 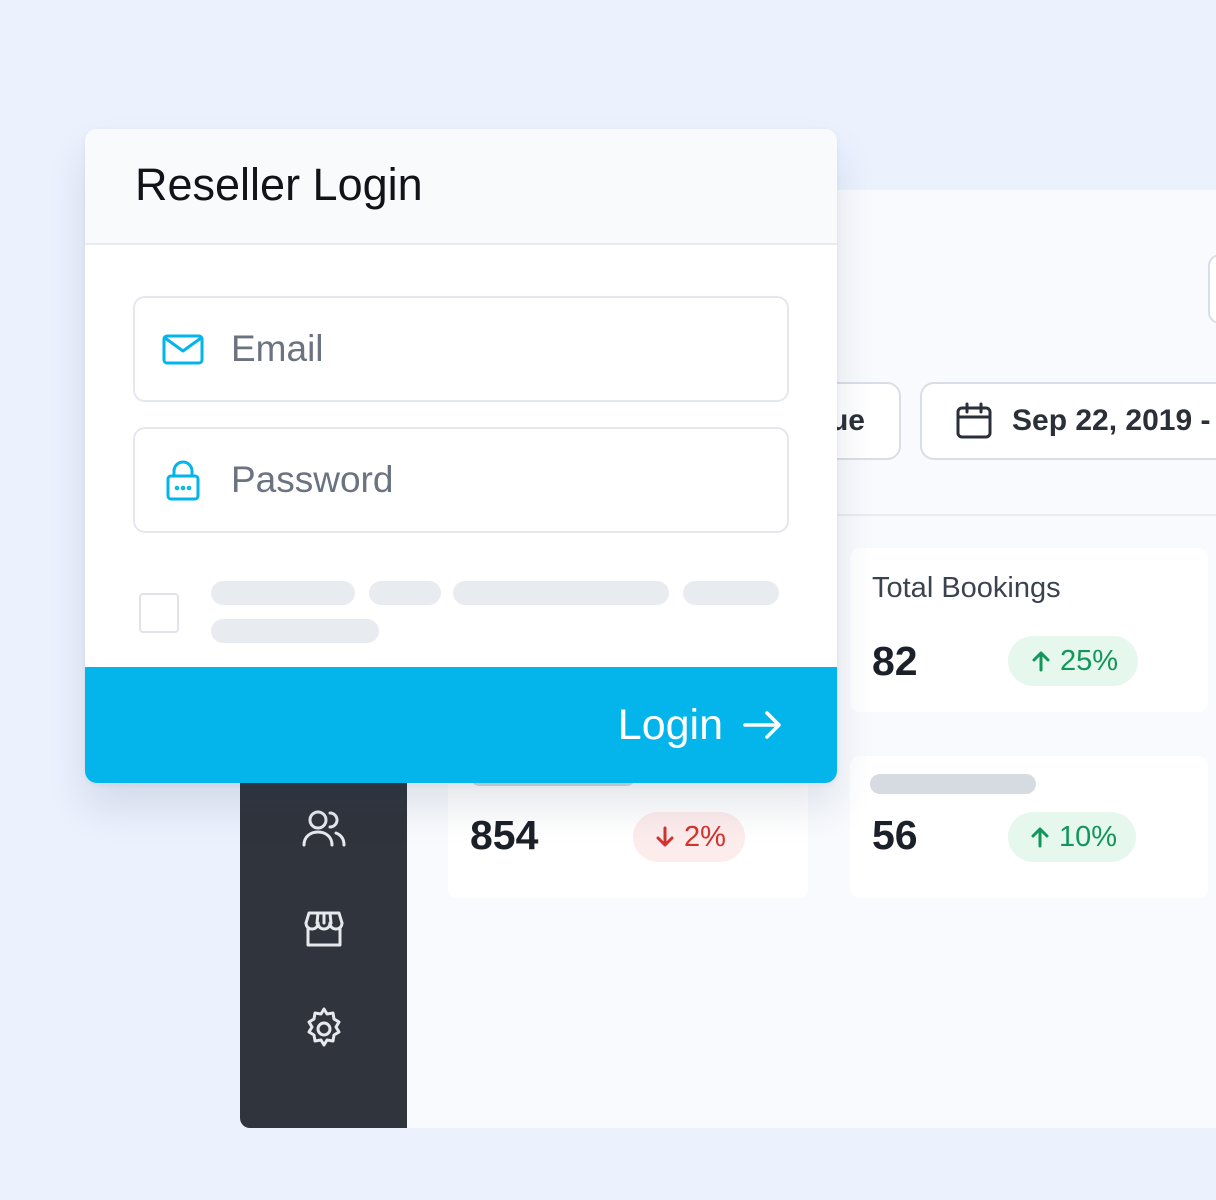 What do you see at coordinates (183, 349) in the screenshot?
I see `mail-icon` at bounding box center [183, 349].